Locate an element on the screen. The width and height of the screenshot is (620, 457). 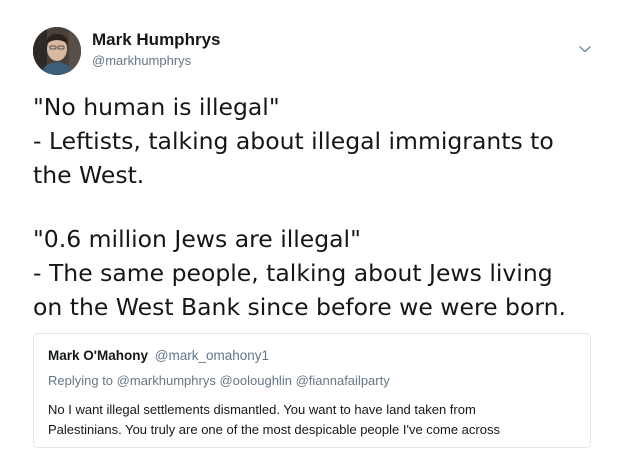
tweet-line: "No human is illegal" is located at coordinates (156, 107).